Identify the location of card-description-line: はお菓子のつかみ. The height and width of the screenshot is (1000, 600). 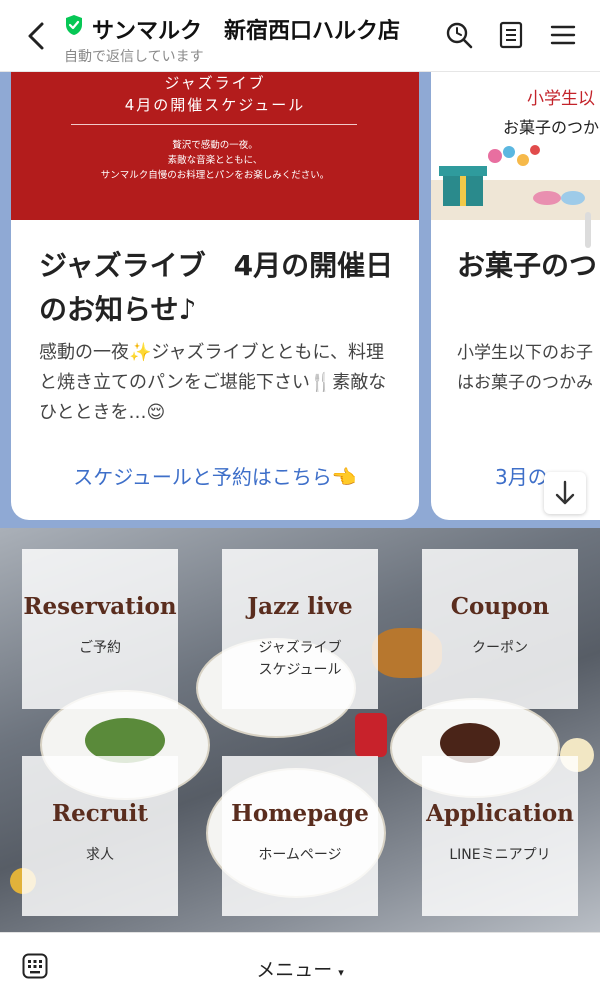
(525, 383).